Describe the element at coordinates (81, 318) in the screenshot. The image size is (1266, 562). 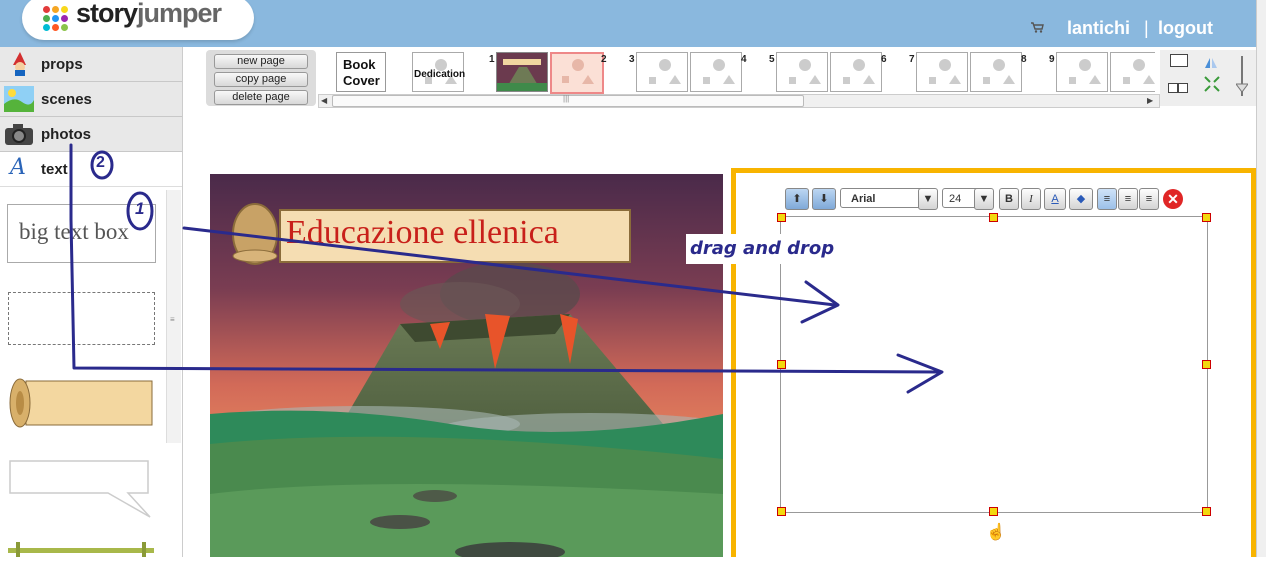
I see `transparent-text-box-item` at that location.